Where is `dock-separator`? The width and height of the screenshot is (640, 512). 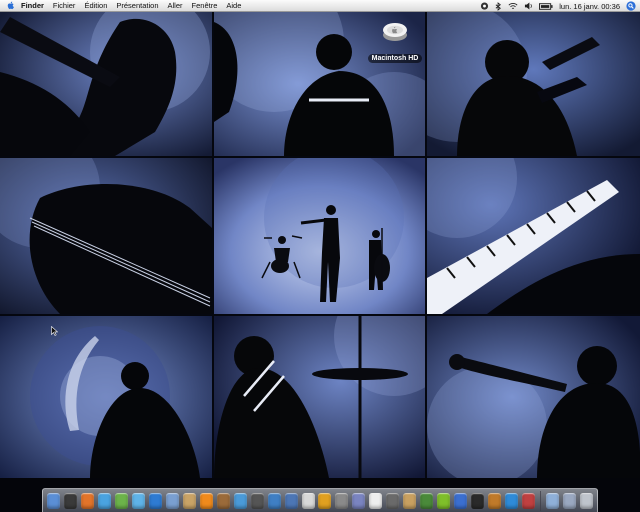 dock-separator is located at coordinates (541, 500).